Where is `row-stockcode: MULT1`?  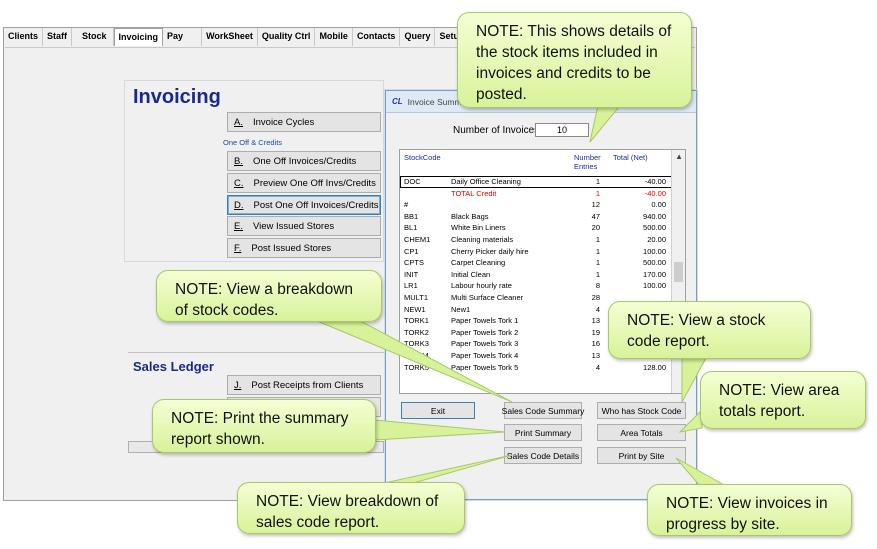 row-stockcode: MULT1 is located at coordinates (416, 297).